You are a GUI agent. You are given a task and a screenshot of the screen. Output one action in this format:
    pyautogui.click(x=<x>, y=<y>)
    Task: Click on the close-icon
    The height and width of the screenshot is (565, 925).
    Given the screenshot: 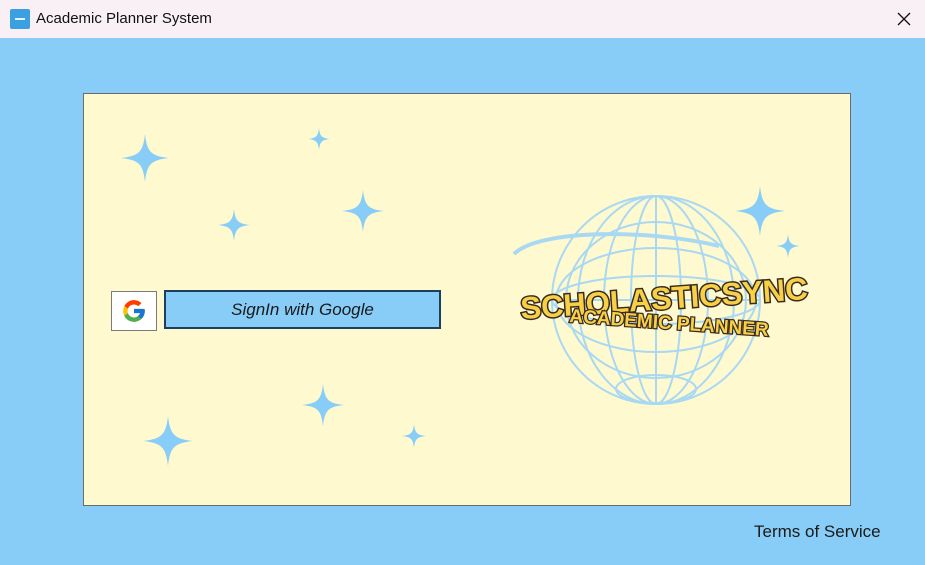 What is the action you would take?
    pyautogui.click(x=904, y=19)
    